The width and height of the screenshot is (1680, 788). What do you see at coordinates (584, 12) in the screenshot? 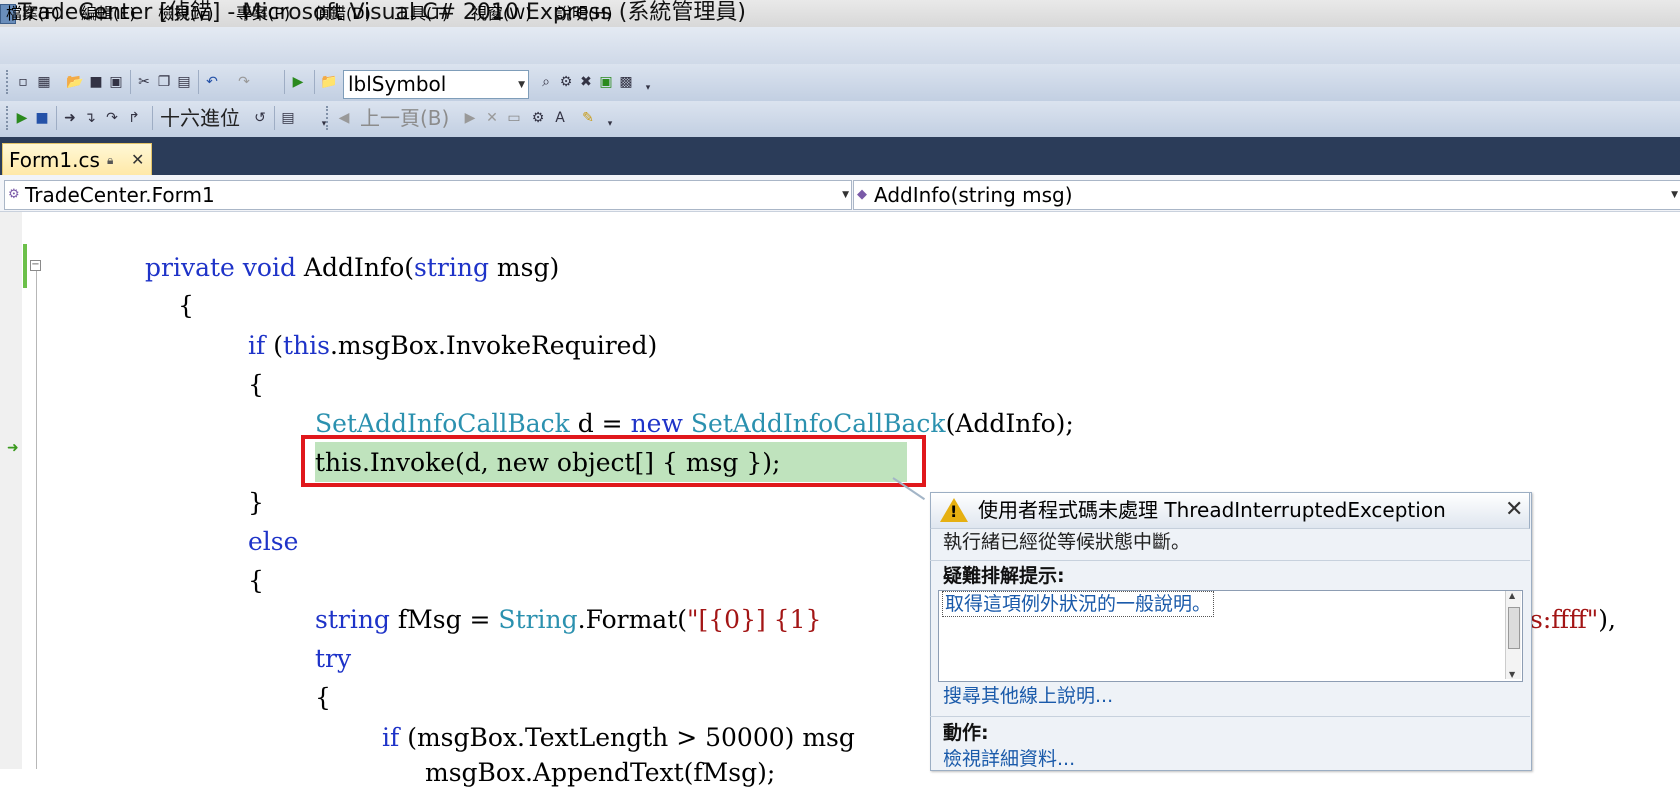
I see `menu-help: 說明(H)` at bounding box center [584, 12].